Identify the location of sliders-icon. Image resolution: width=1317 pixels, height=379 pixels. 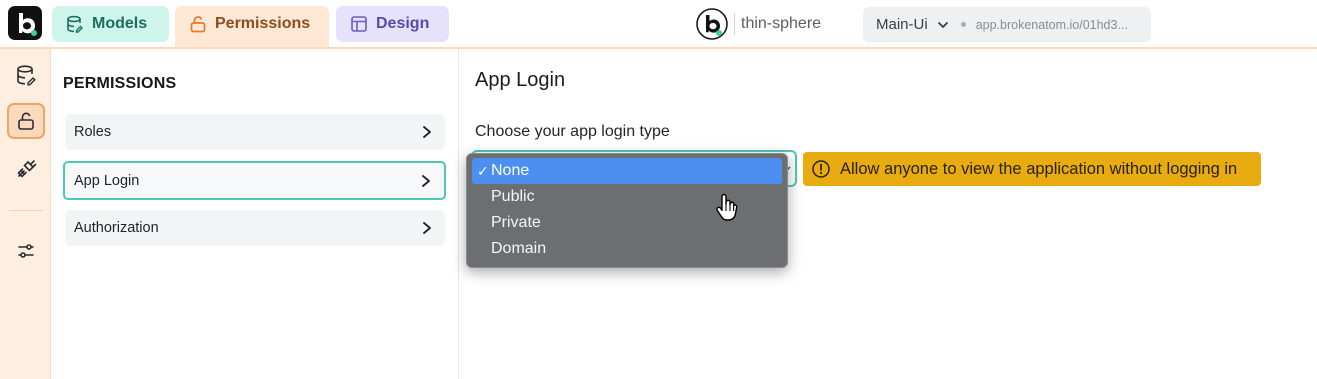
(26, 251).